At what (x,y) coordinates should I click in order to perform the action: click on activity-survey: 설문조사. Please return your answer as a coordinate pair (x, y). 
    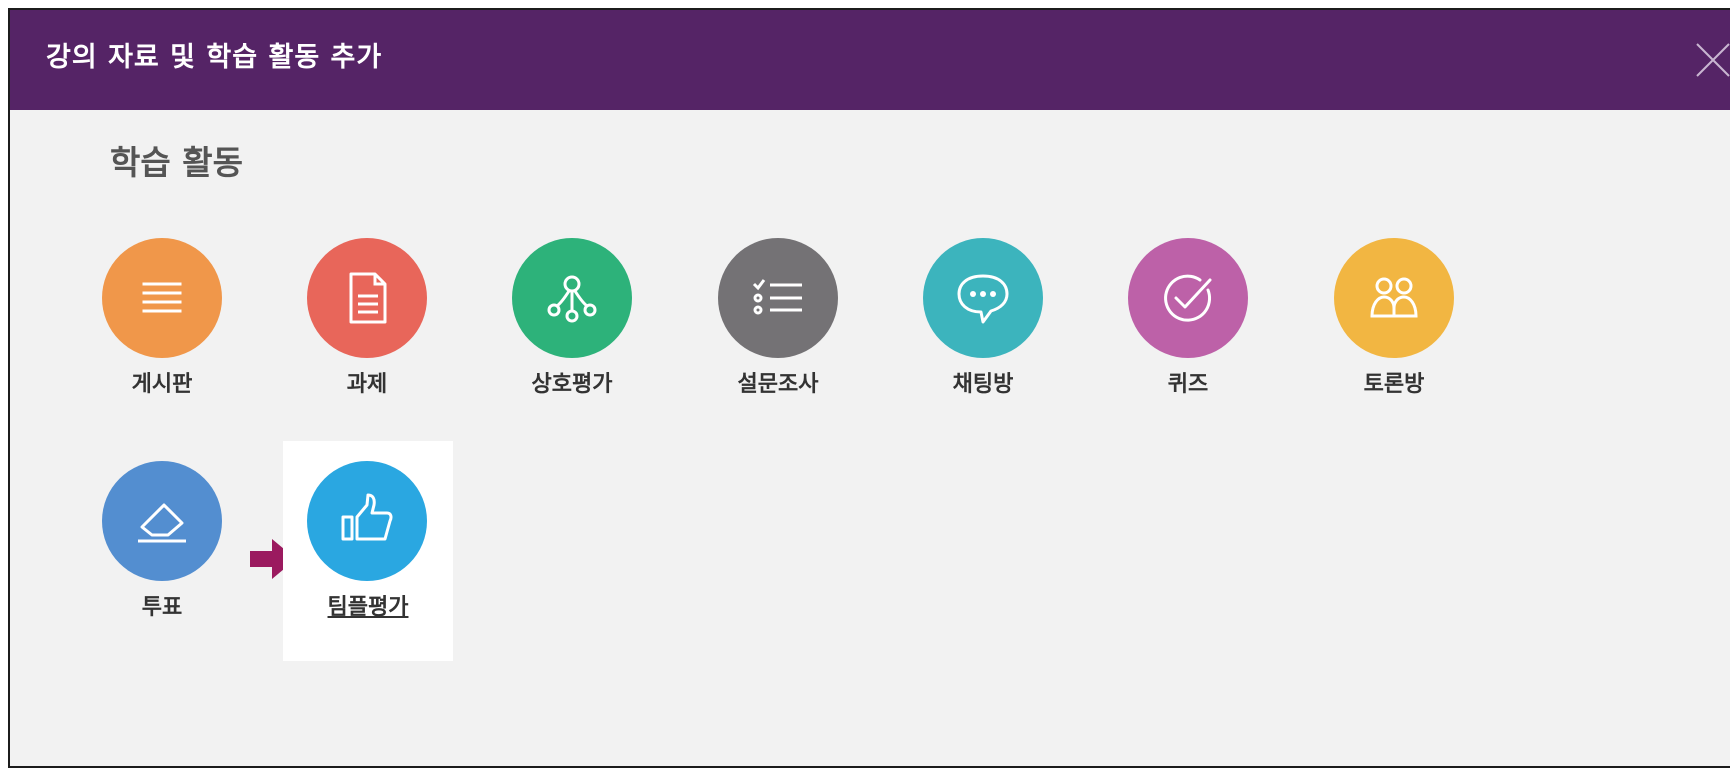
    Looking at the image, I should click on (781, 328).